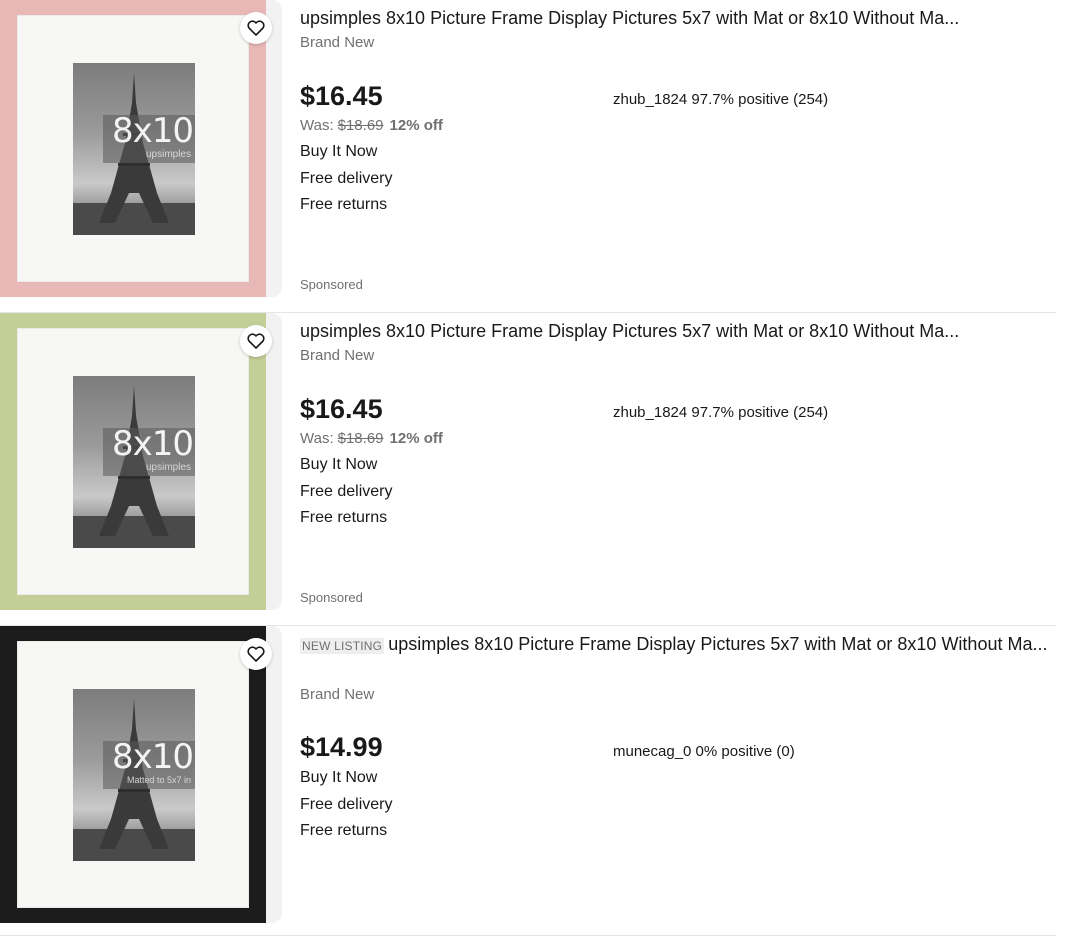 The image size is (1080, 942). I want to click on divider, so click(528, 935).